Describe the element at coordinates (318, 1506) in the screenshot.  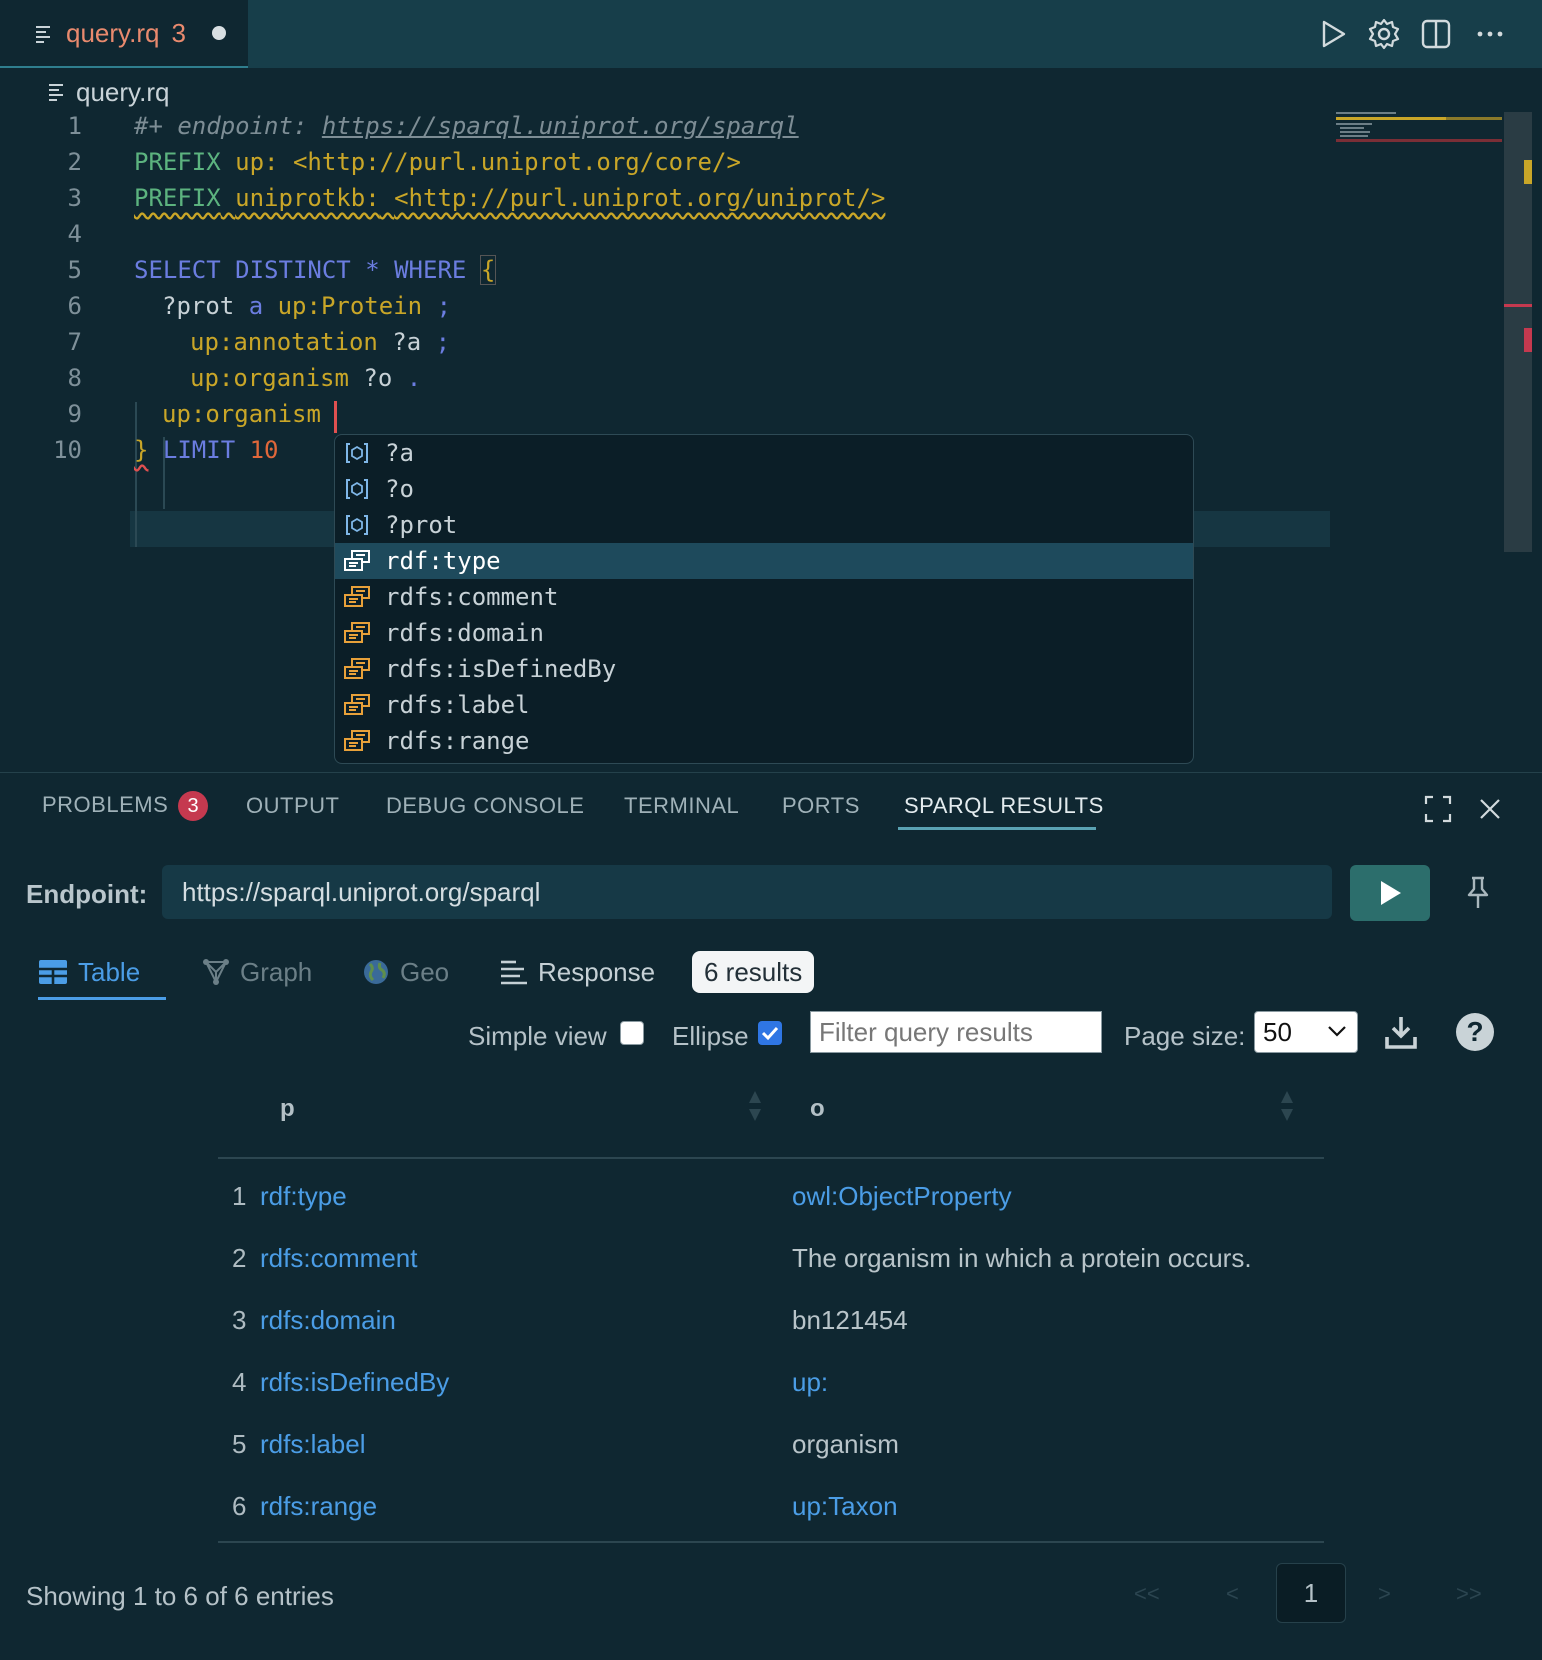
I see `cell-p-link: rdfs:range` at that location.